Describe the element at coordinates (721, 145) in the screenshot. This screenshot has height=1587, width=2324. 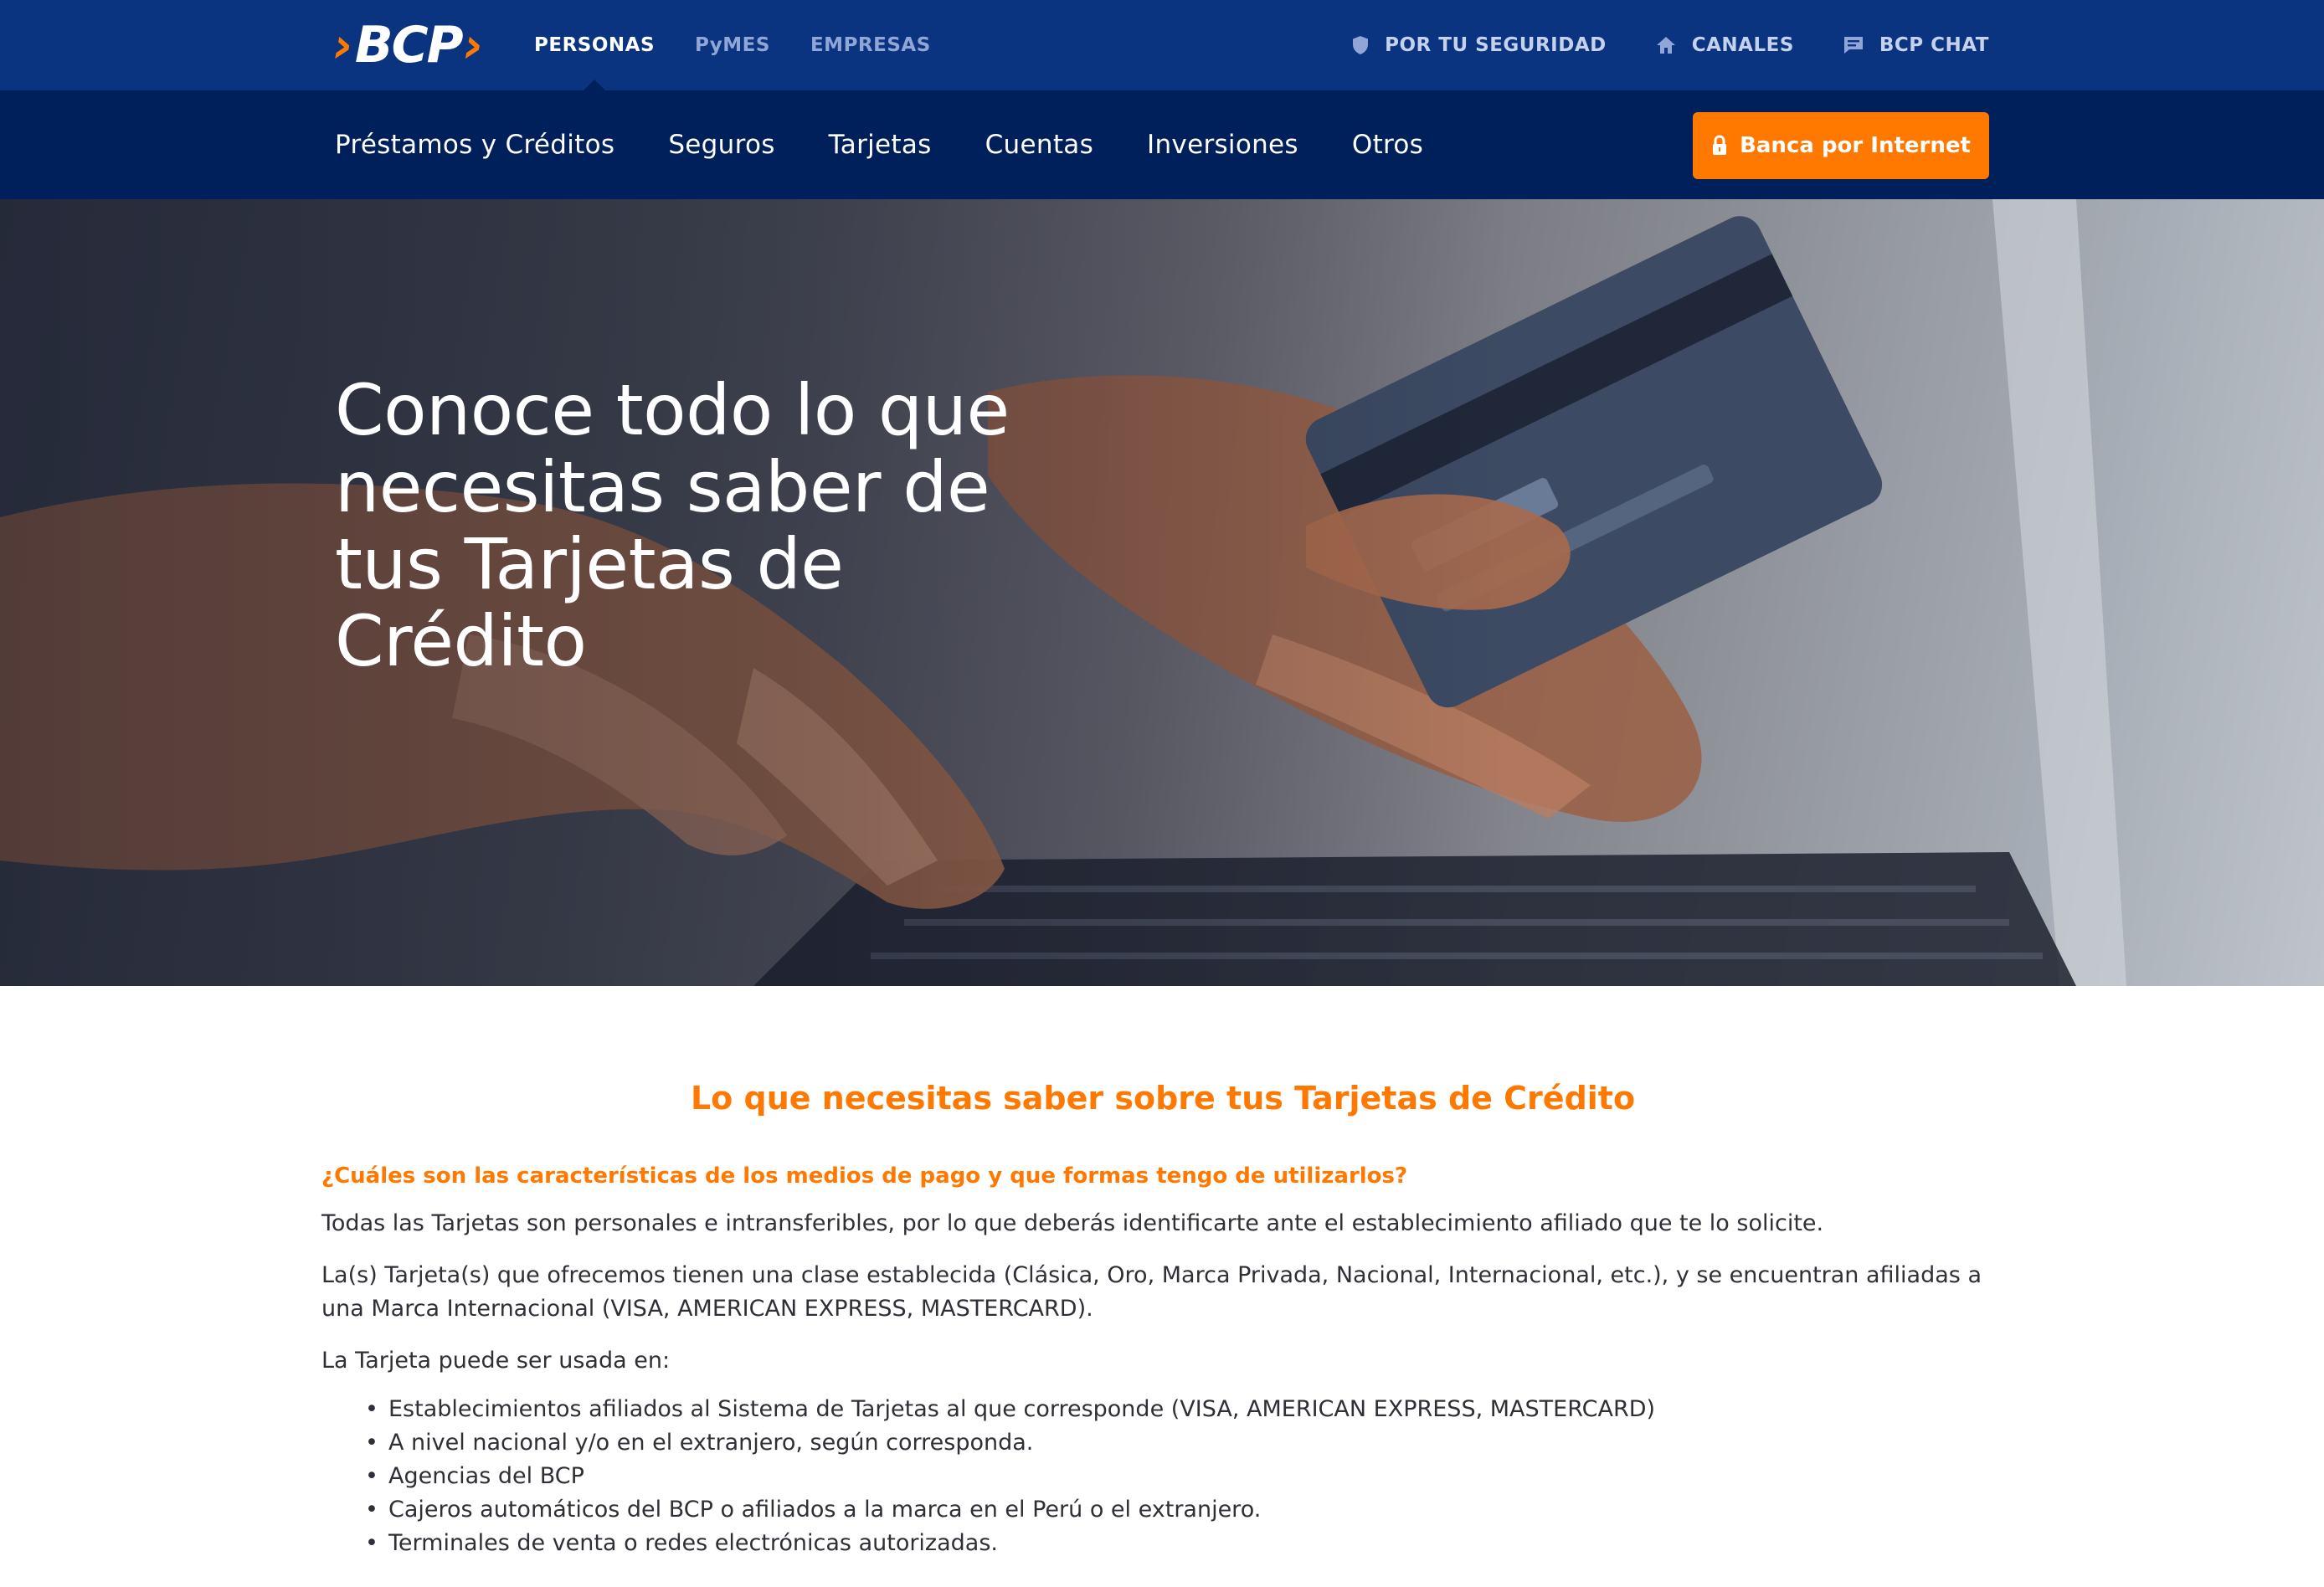
I see `nav-seguros: Seguros` at that location.